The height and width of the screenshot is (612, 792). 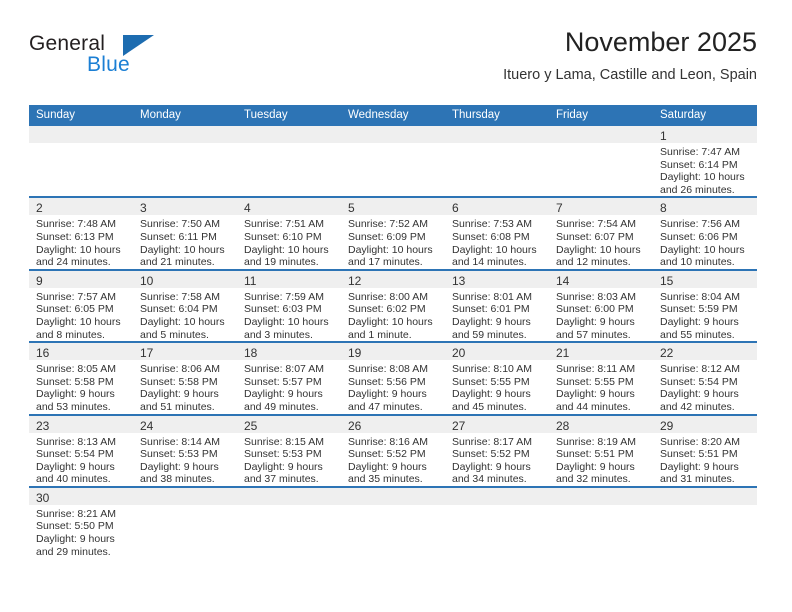 What do you see at coordinates (700, 369) in the screenshot?
I see `sunrise-text: Sunrise: 8:12 AM` at bounding box center [700, 369].